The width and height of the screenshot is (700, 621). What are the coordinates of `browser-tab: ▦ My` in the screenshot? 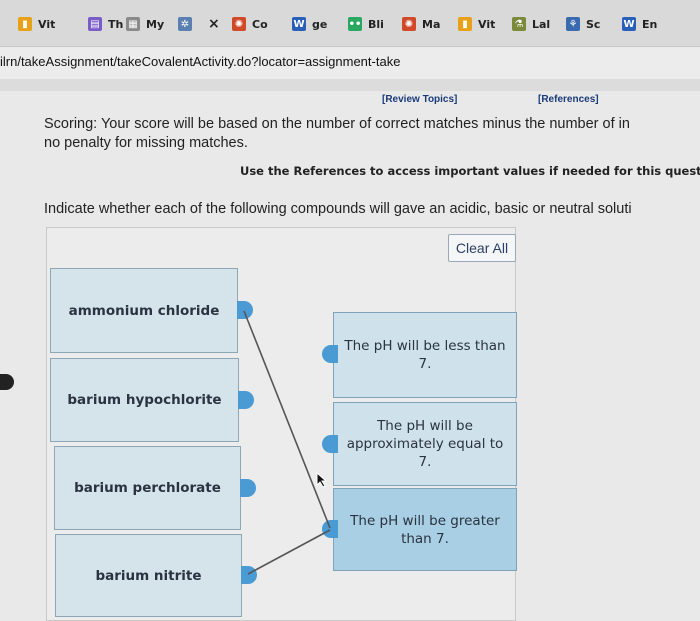 It's located at (145, 24).